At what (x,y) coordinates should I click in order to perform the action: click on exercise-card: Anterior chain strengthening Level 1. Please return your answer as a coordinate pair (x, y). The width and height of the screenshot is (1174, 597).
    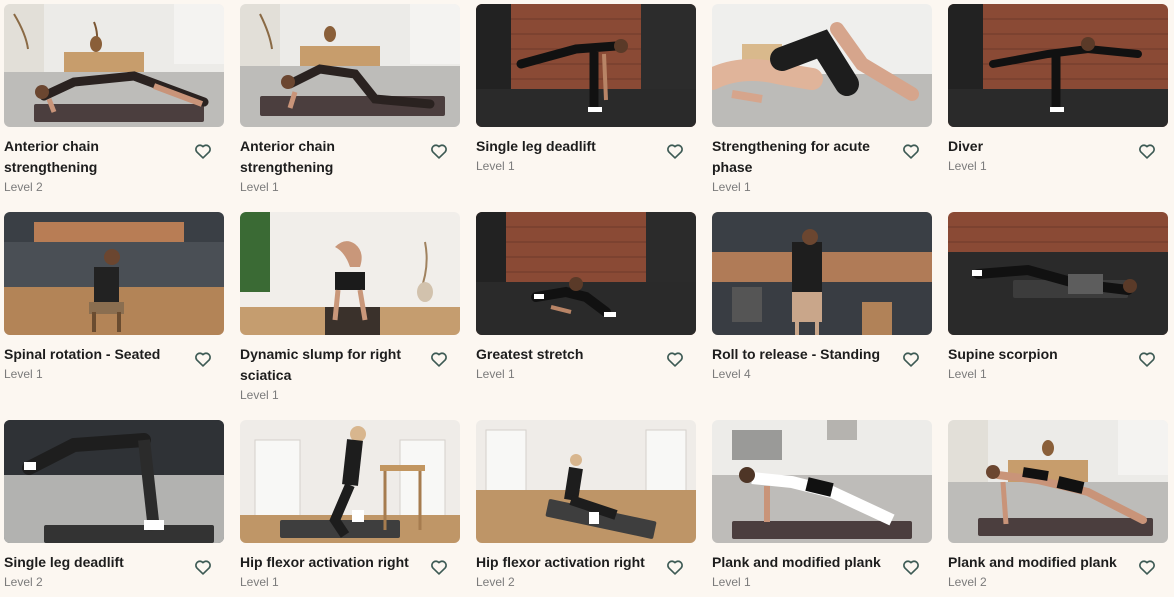
    Looking at the image, I should click on (350, 104).